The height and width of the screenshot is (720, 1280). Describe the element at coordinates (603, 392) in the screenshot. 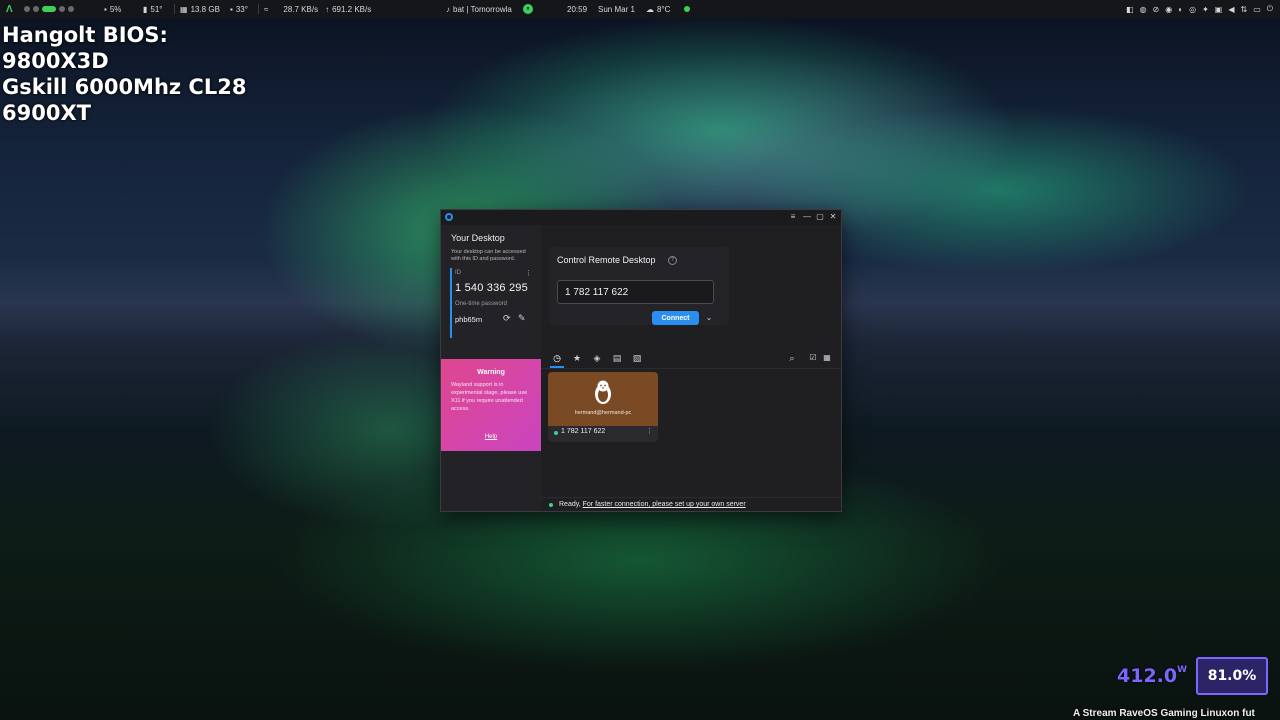

I see `linux-penguin-icon` at that location.